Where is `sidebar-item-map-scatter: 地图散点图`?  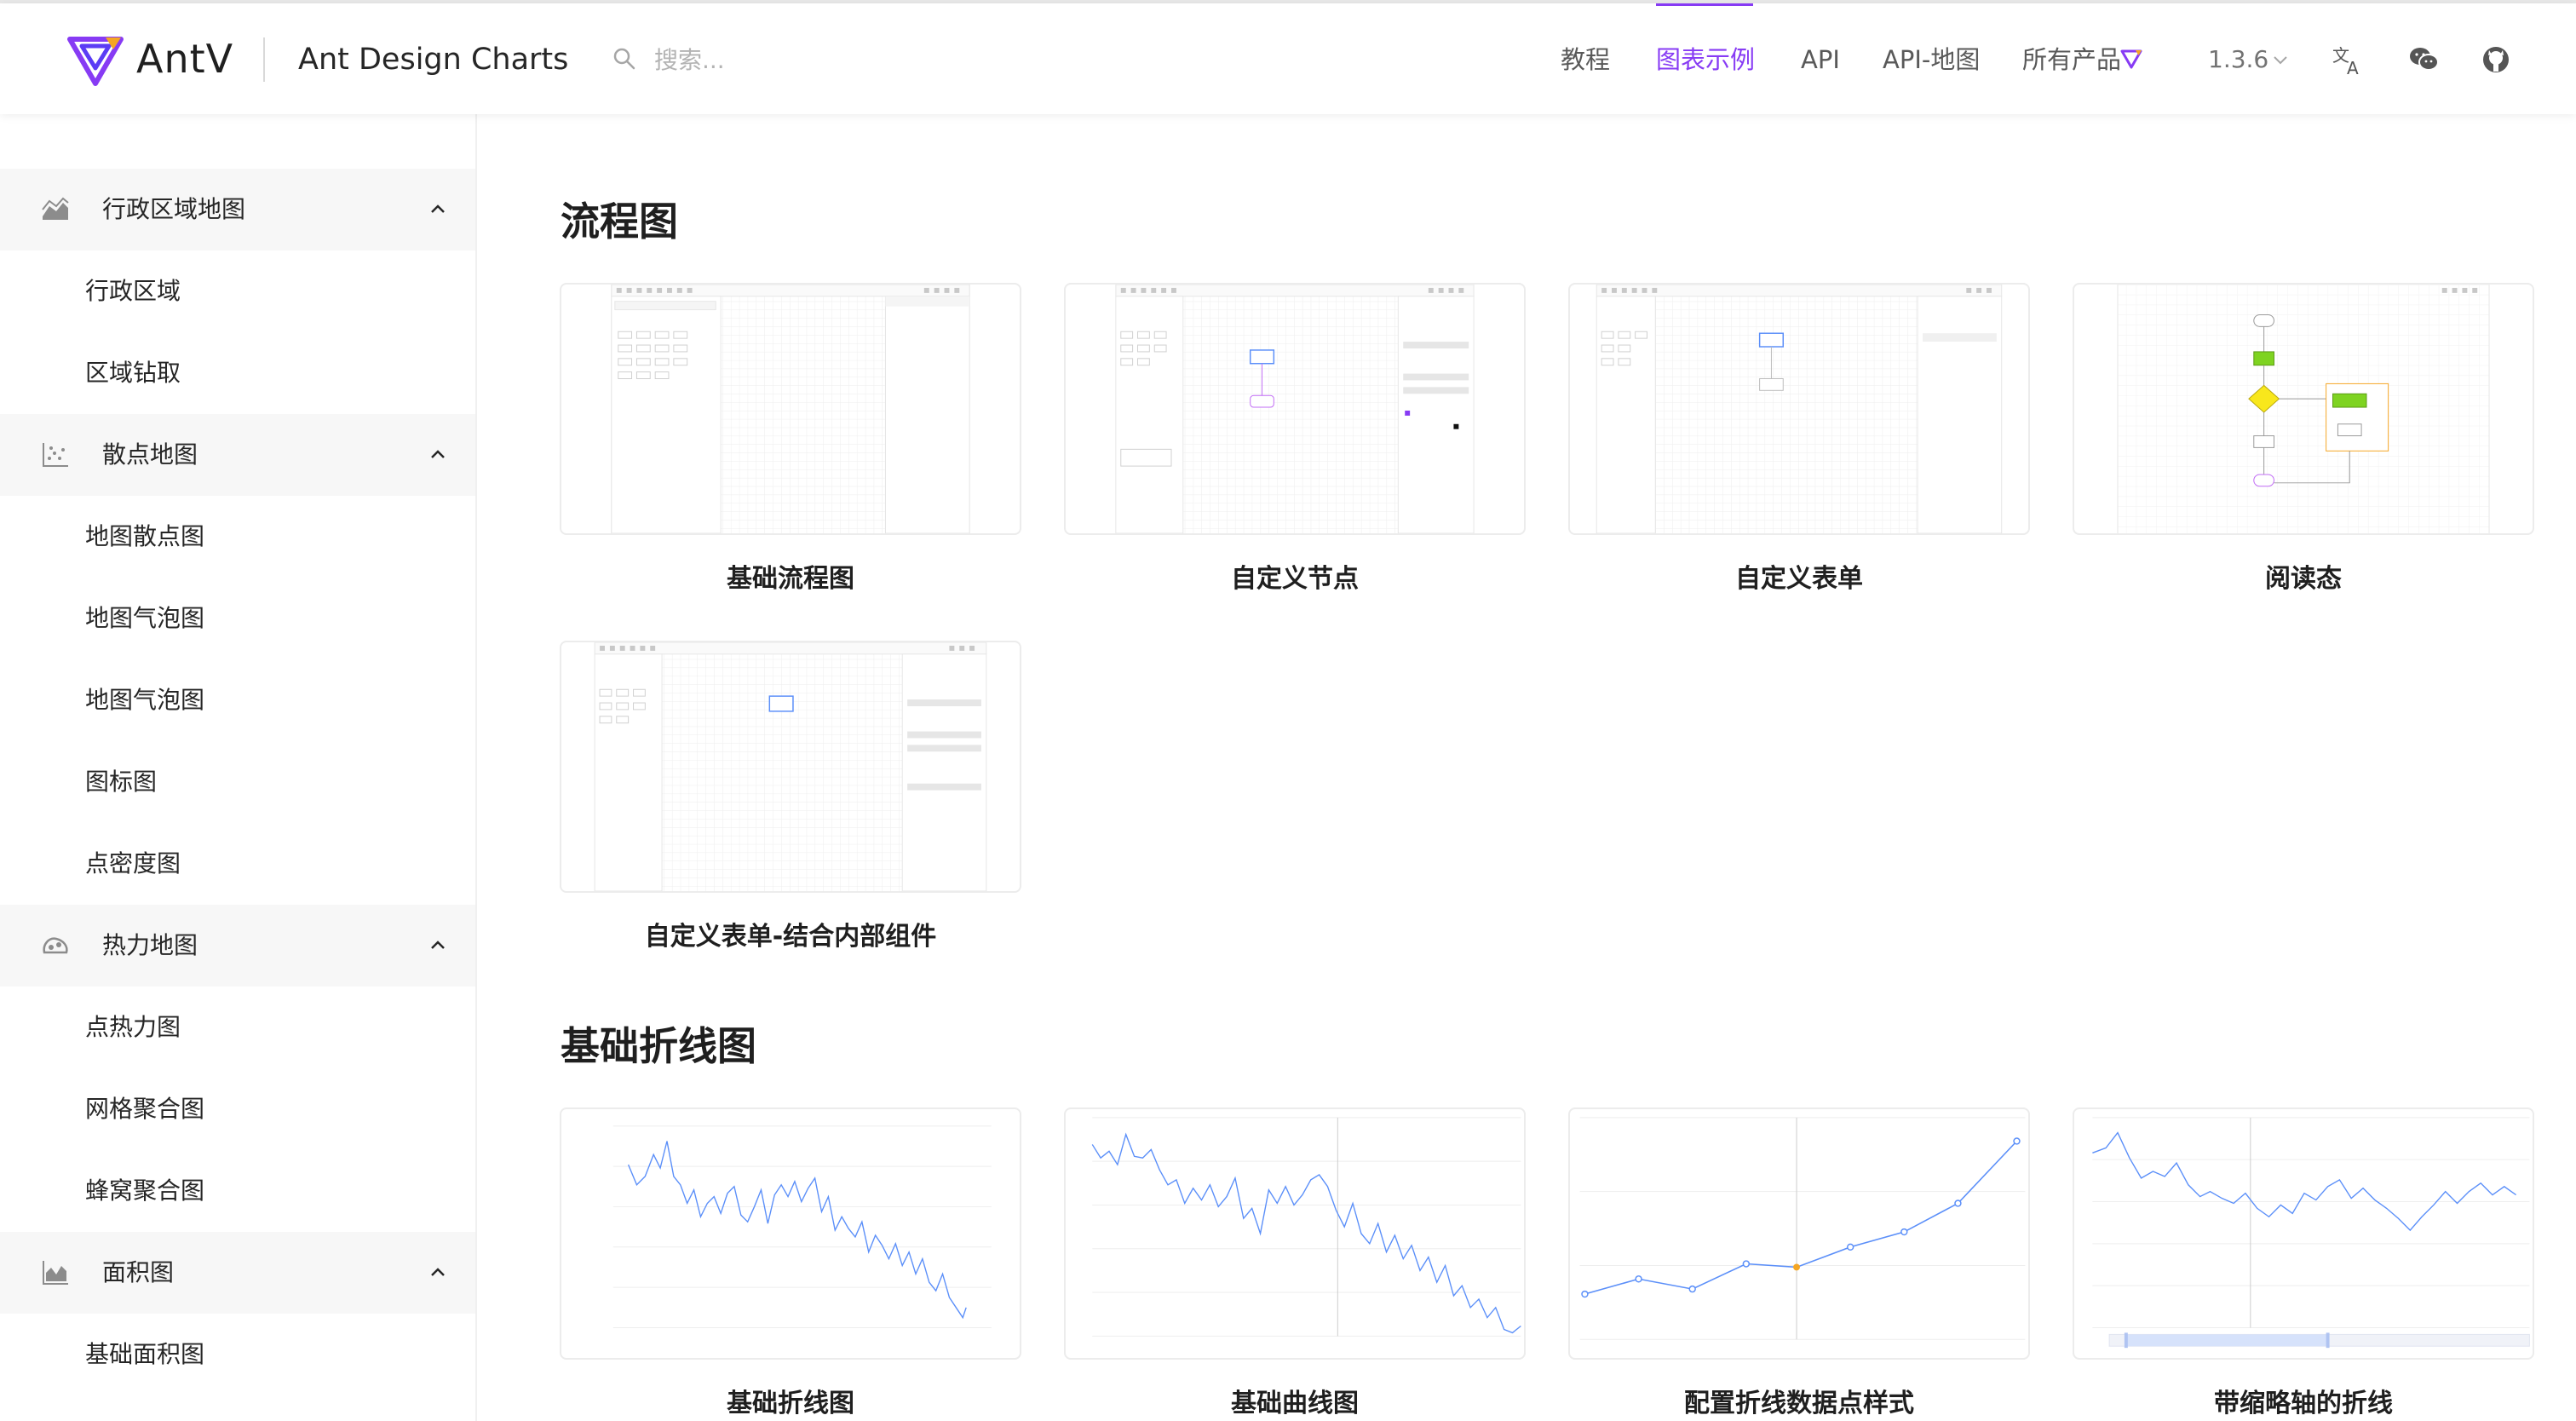 sidebar-item-map-scatter: 地图散点图 is located at coordinates (145, 536).